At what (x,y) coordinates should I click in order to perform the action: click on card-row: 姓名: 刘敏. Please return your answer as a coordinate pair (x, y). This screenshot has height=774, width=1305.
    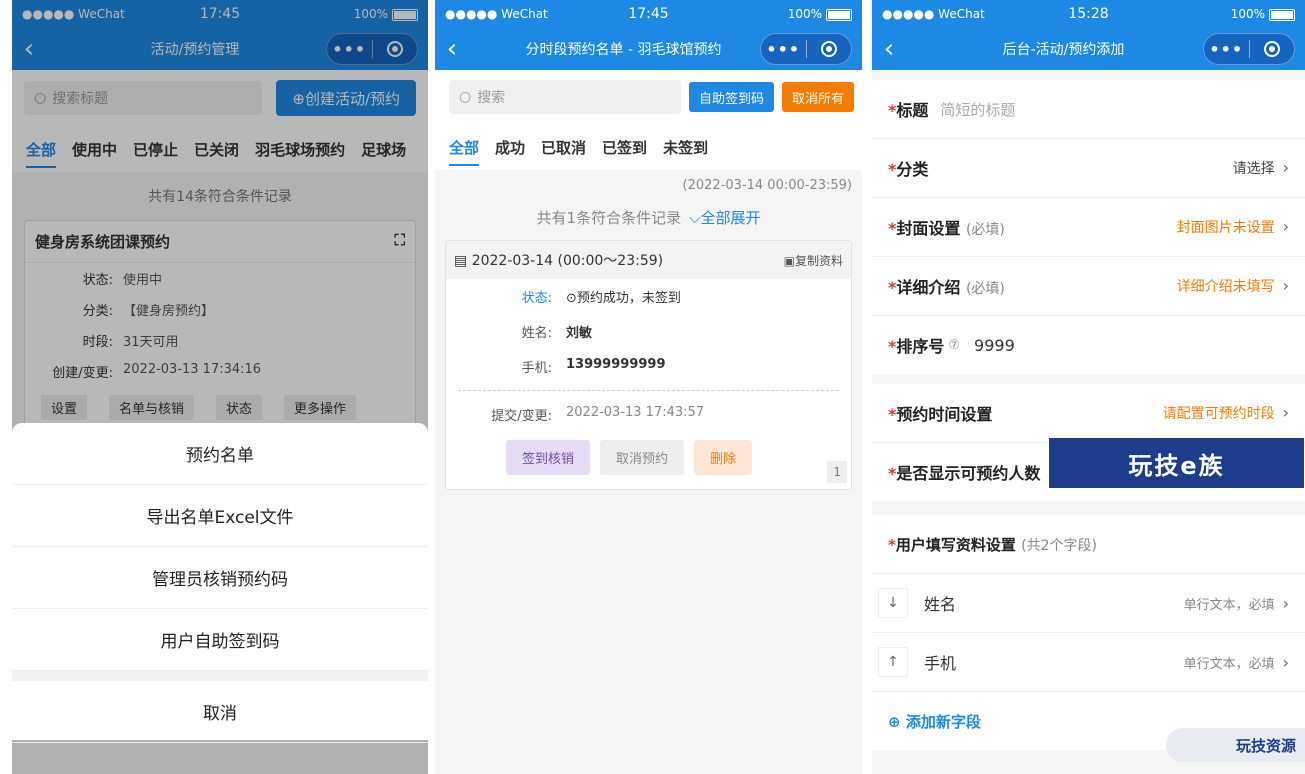
    Looking at the image, I should click on (648, 331).